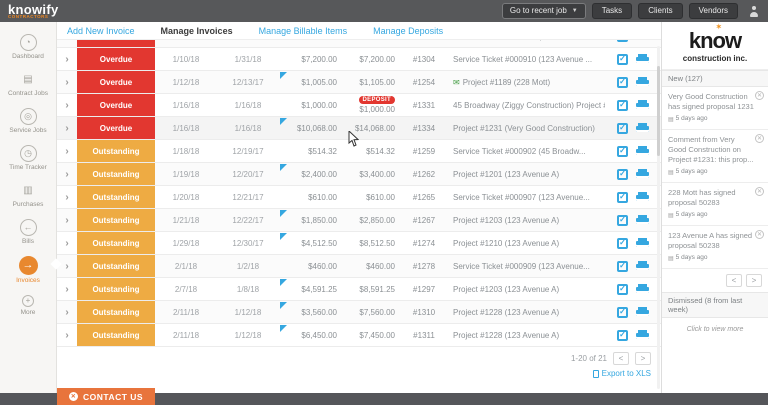 The image size is (768, 405). I want to click on sidebar-item-time-tracker: ◷ Time Tracker, so click(28, 158).